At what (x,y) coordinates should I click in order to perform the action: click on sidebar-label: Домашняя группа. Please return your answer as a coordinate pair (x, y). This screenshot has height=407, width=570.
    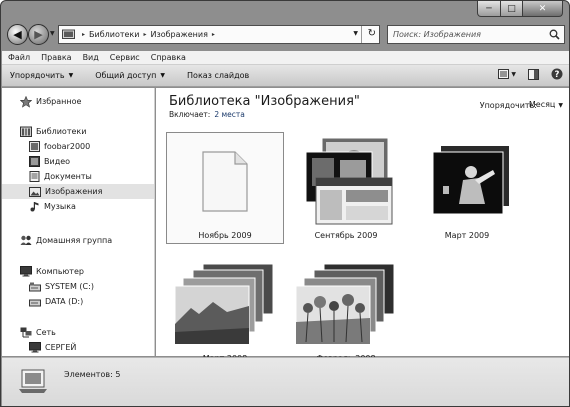
    Looking at the image, I should click on (74, 240).